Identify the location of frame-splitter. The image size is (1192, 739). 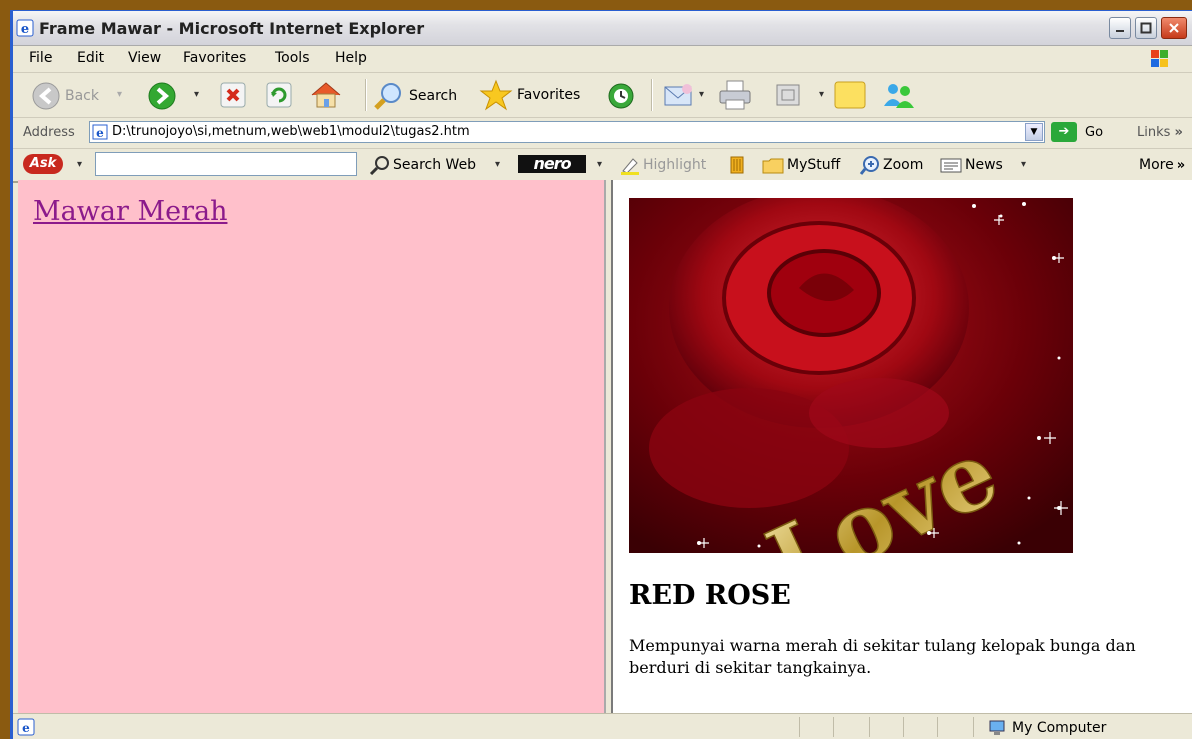
(608, 446).